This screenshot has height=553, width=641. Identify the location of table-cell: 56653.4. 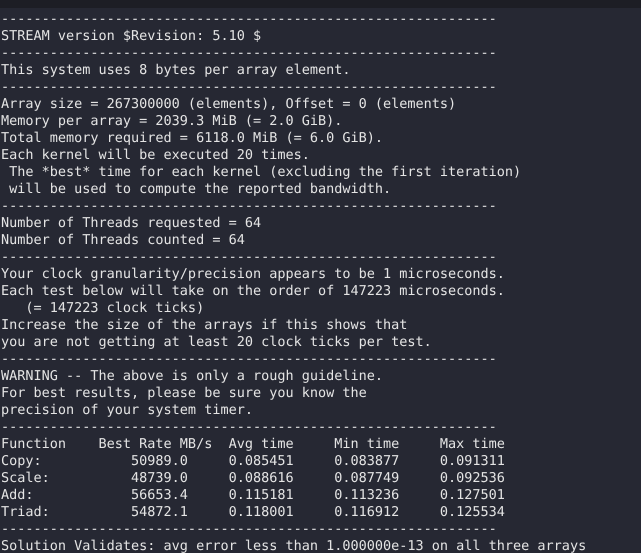
(159, 495).